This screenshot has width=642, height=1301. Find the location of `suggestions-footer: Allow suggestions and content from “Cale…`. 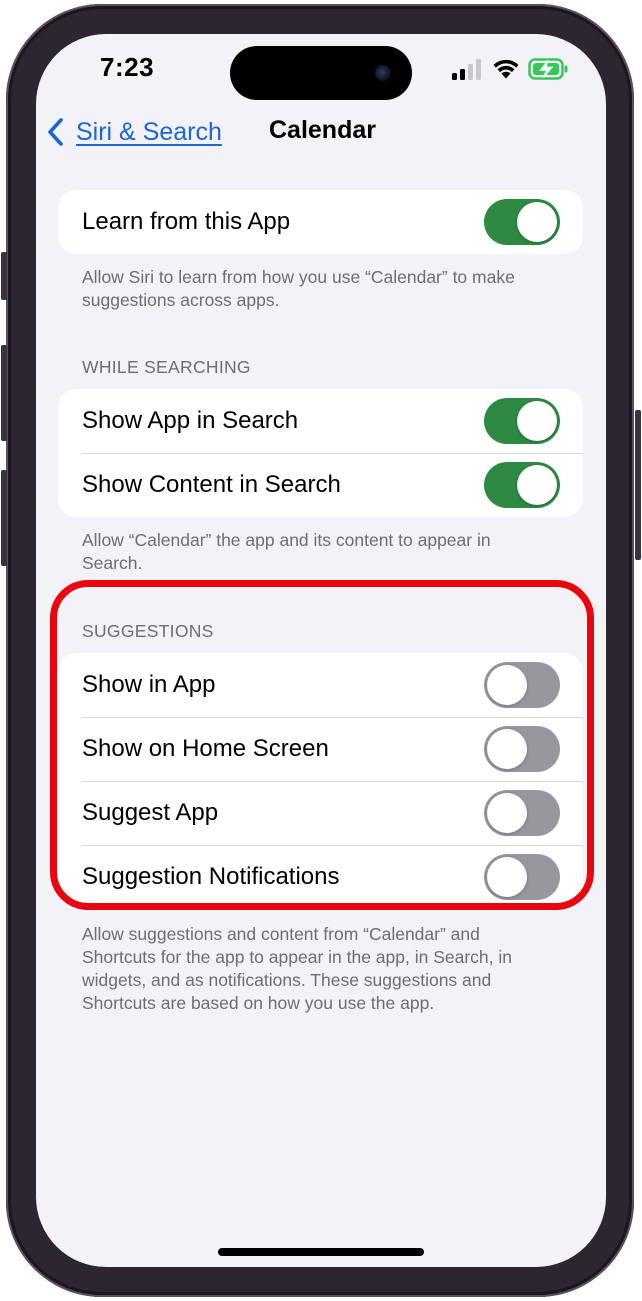

suggestions-footer: Allow suggestions and content from “Cale… is located at coordinates (297, 968).